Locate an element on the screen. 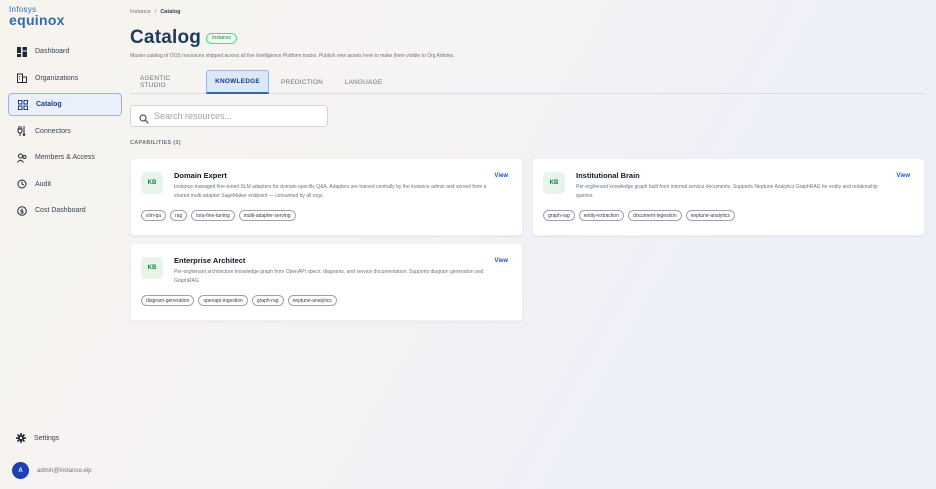  settings-link: Settings is located at coordinates (37, 438).